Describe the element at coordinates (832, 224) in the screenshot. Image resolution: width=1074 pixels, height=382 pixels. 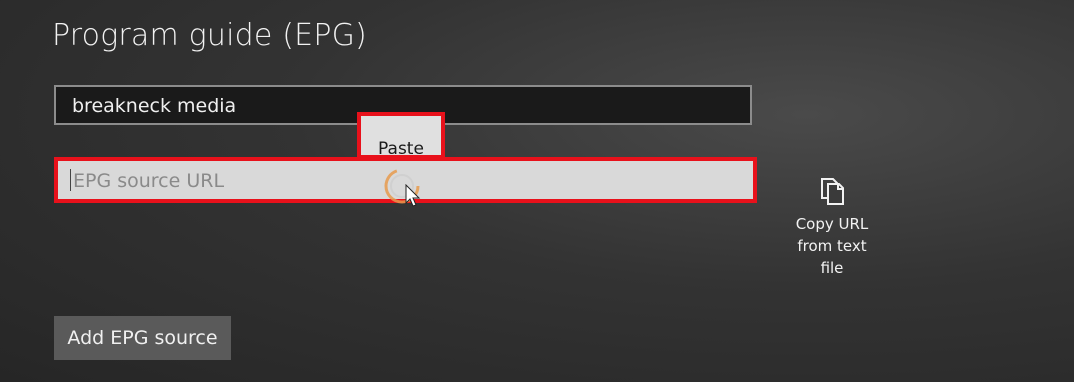
I see `copy-url-label-line: Copy URL` at that location.